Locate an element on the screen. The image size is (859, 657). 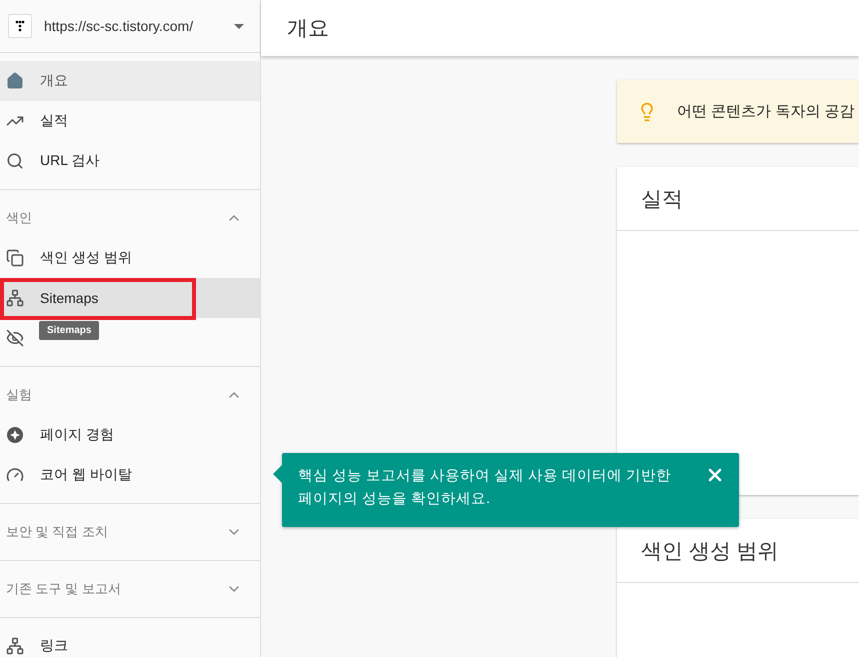
search-icon is located at coordinates (15, 161).